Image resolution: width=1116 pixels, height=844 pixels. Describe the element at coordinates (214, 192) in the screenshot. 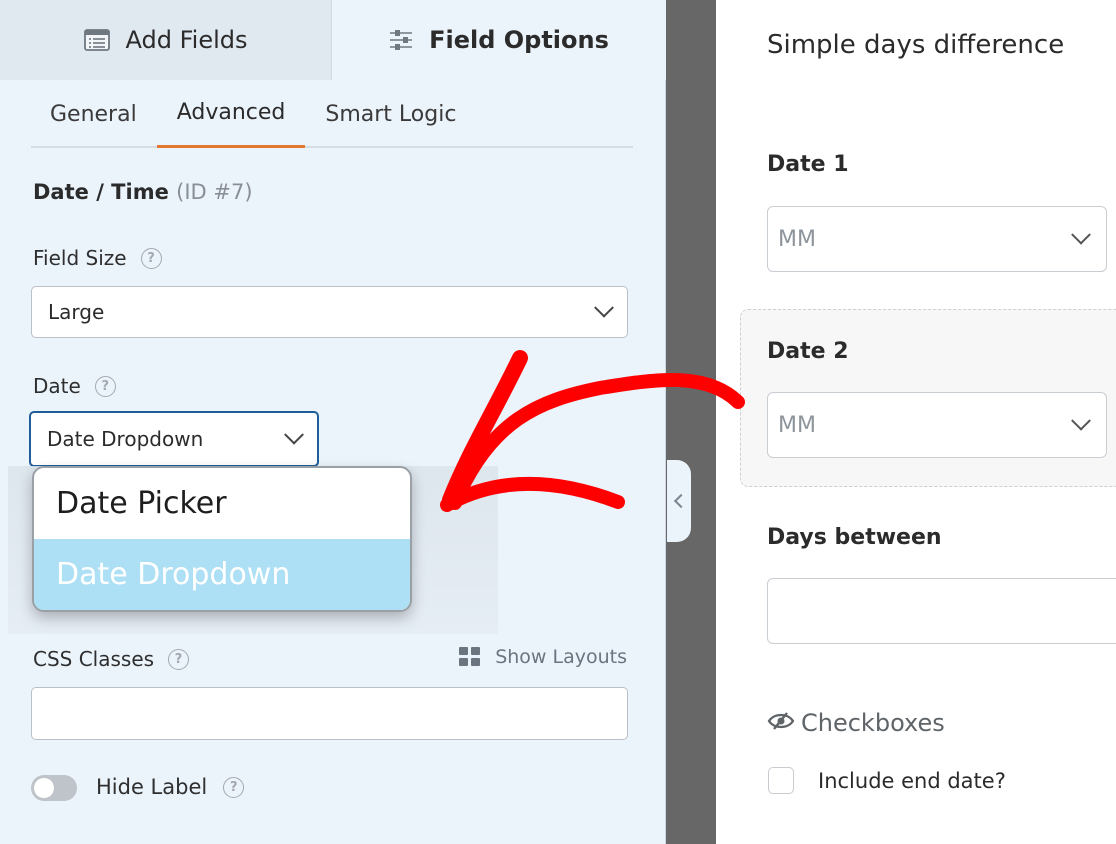

I see `field-id: (ID #7)` at that location.